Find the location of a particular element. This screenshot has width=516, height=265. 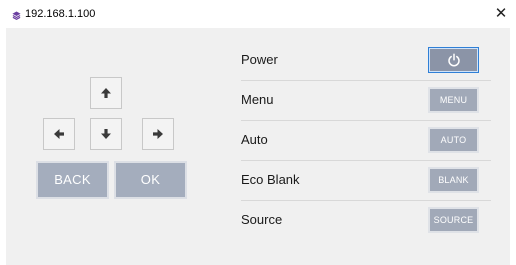

eco-blank-label: Eco Blank is located at coordinates (270, 179).